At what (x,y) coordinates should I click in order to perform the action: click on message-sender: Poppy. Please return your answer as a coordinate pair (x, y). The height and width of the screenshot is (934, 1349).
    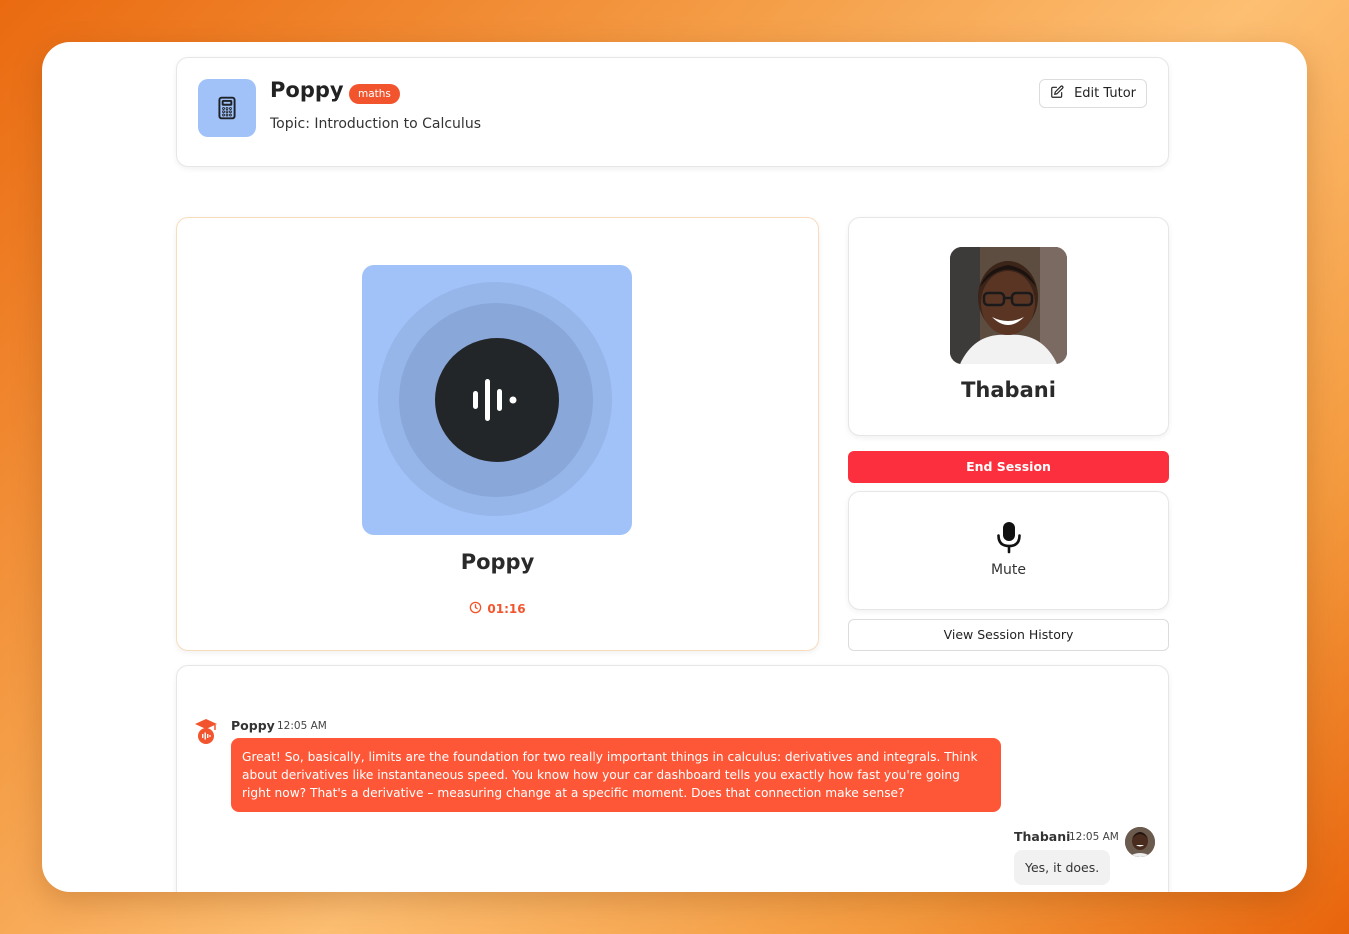
    Looking at the image, I should click on (253, 725).